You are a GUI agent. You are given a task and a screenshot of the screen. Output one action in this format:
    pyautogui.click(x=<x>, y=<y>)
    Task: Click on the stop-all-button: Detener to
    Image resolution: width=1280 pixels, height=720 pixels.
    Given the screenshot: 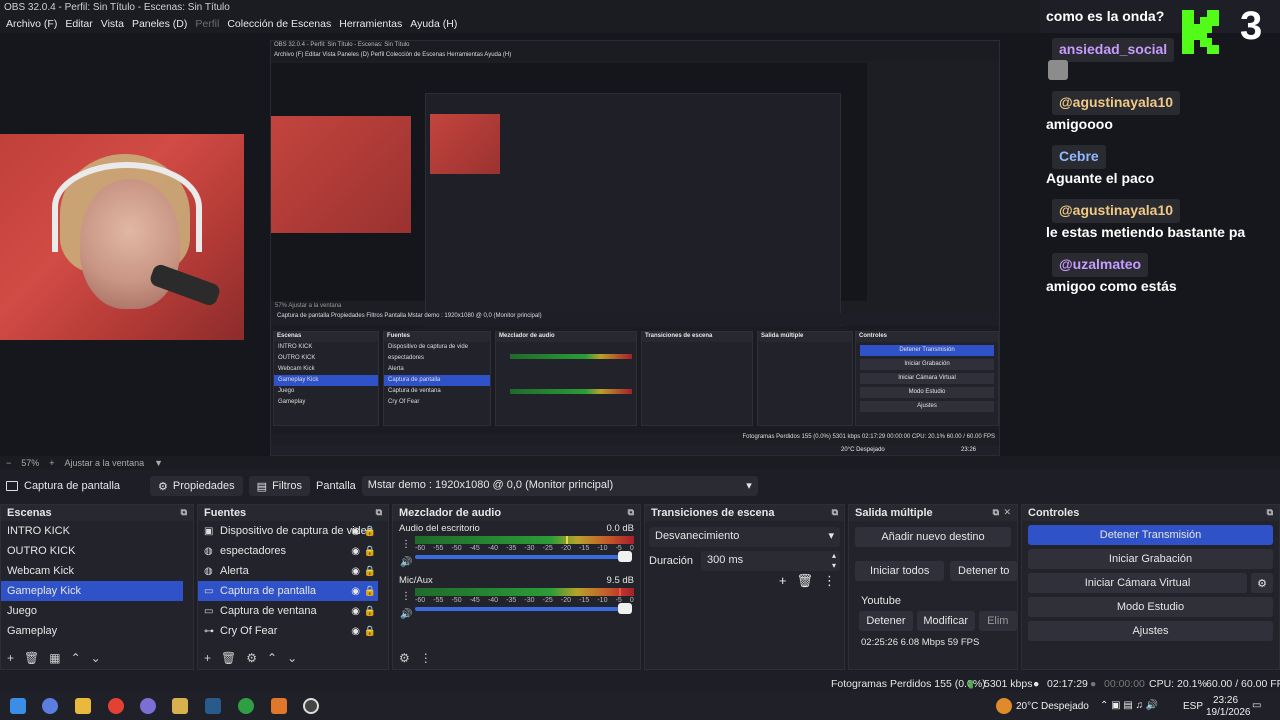 What is the action you would take?
    pyautogui.click(x=983, y=571)
    